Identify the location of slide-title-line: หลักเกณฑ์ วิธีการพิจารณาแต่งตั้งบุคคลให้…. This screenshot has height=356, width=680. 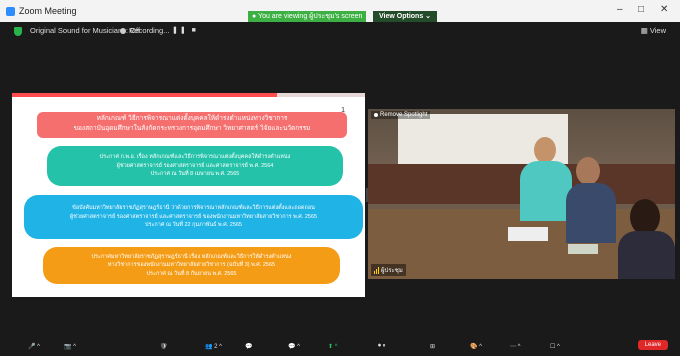
(192, 118).